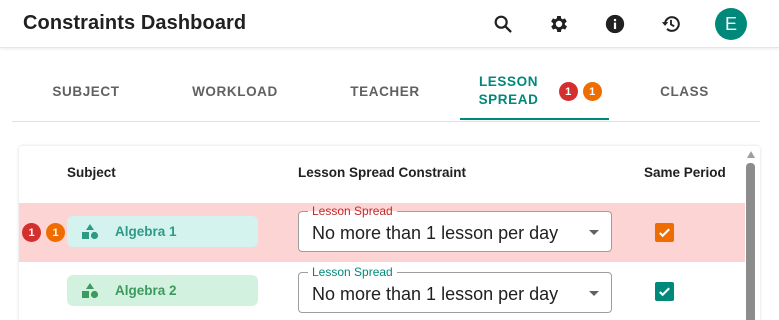 This screenshot has width=779, height=320. Describe the element at coordinates (685, 172) in the screenshot. I see `column-header-same-period: Same Period` at that location.